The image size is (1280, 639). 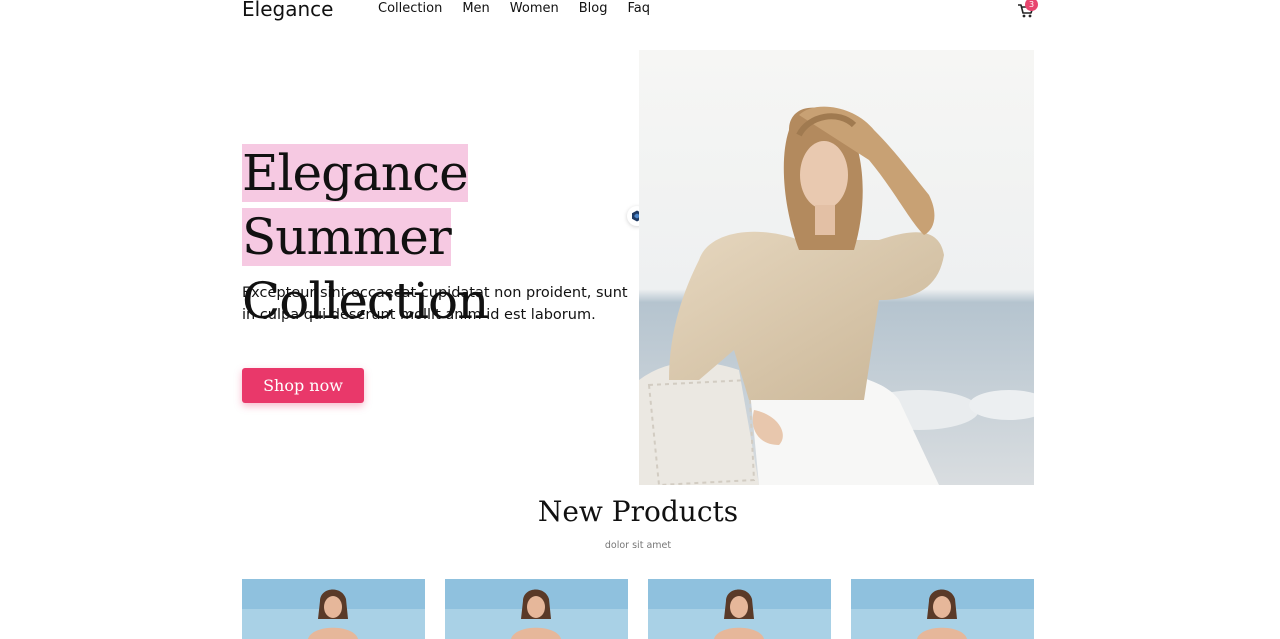 I want to click on cart-count-badge: 3, so click(x=1031, y=5).